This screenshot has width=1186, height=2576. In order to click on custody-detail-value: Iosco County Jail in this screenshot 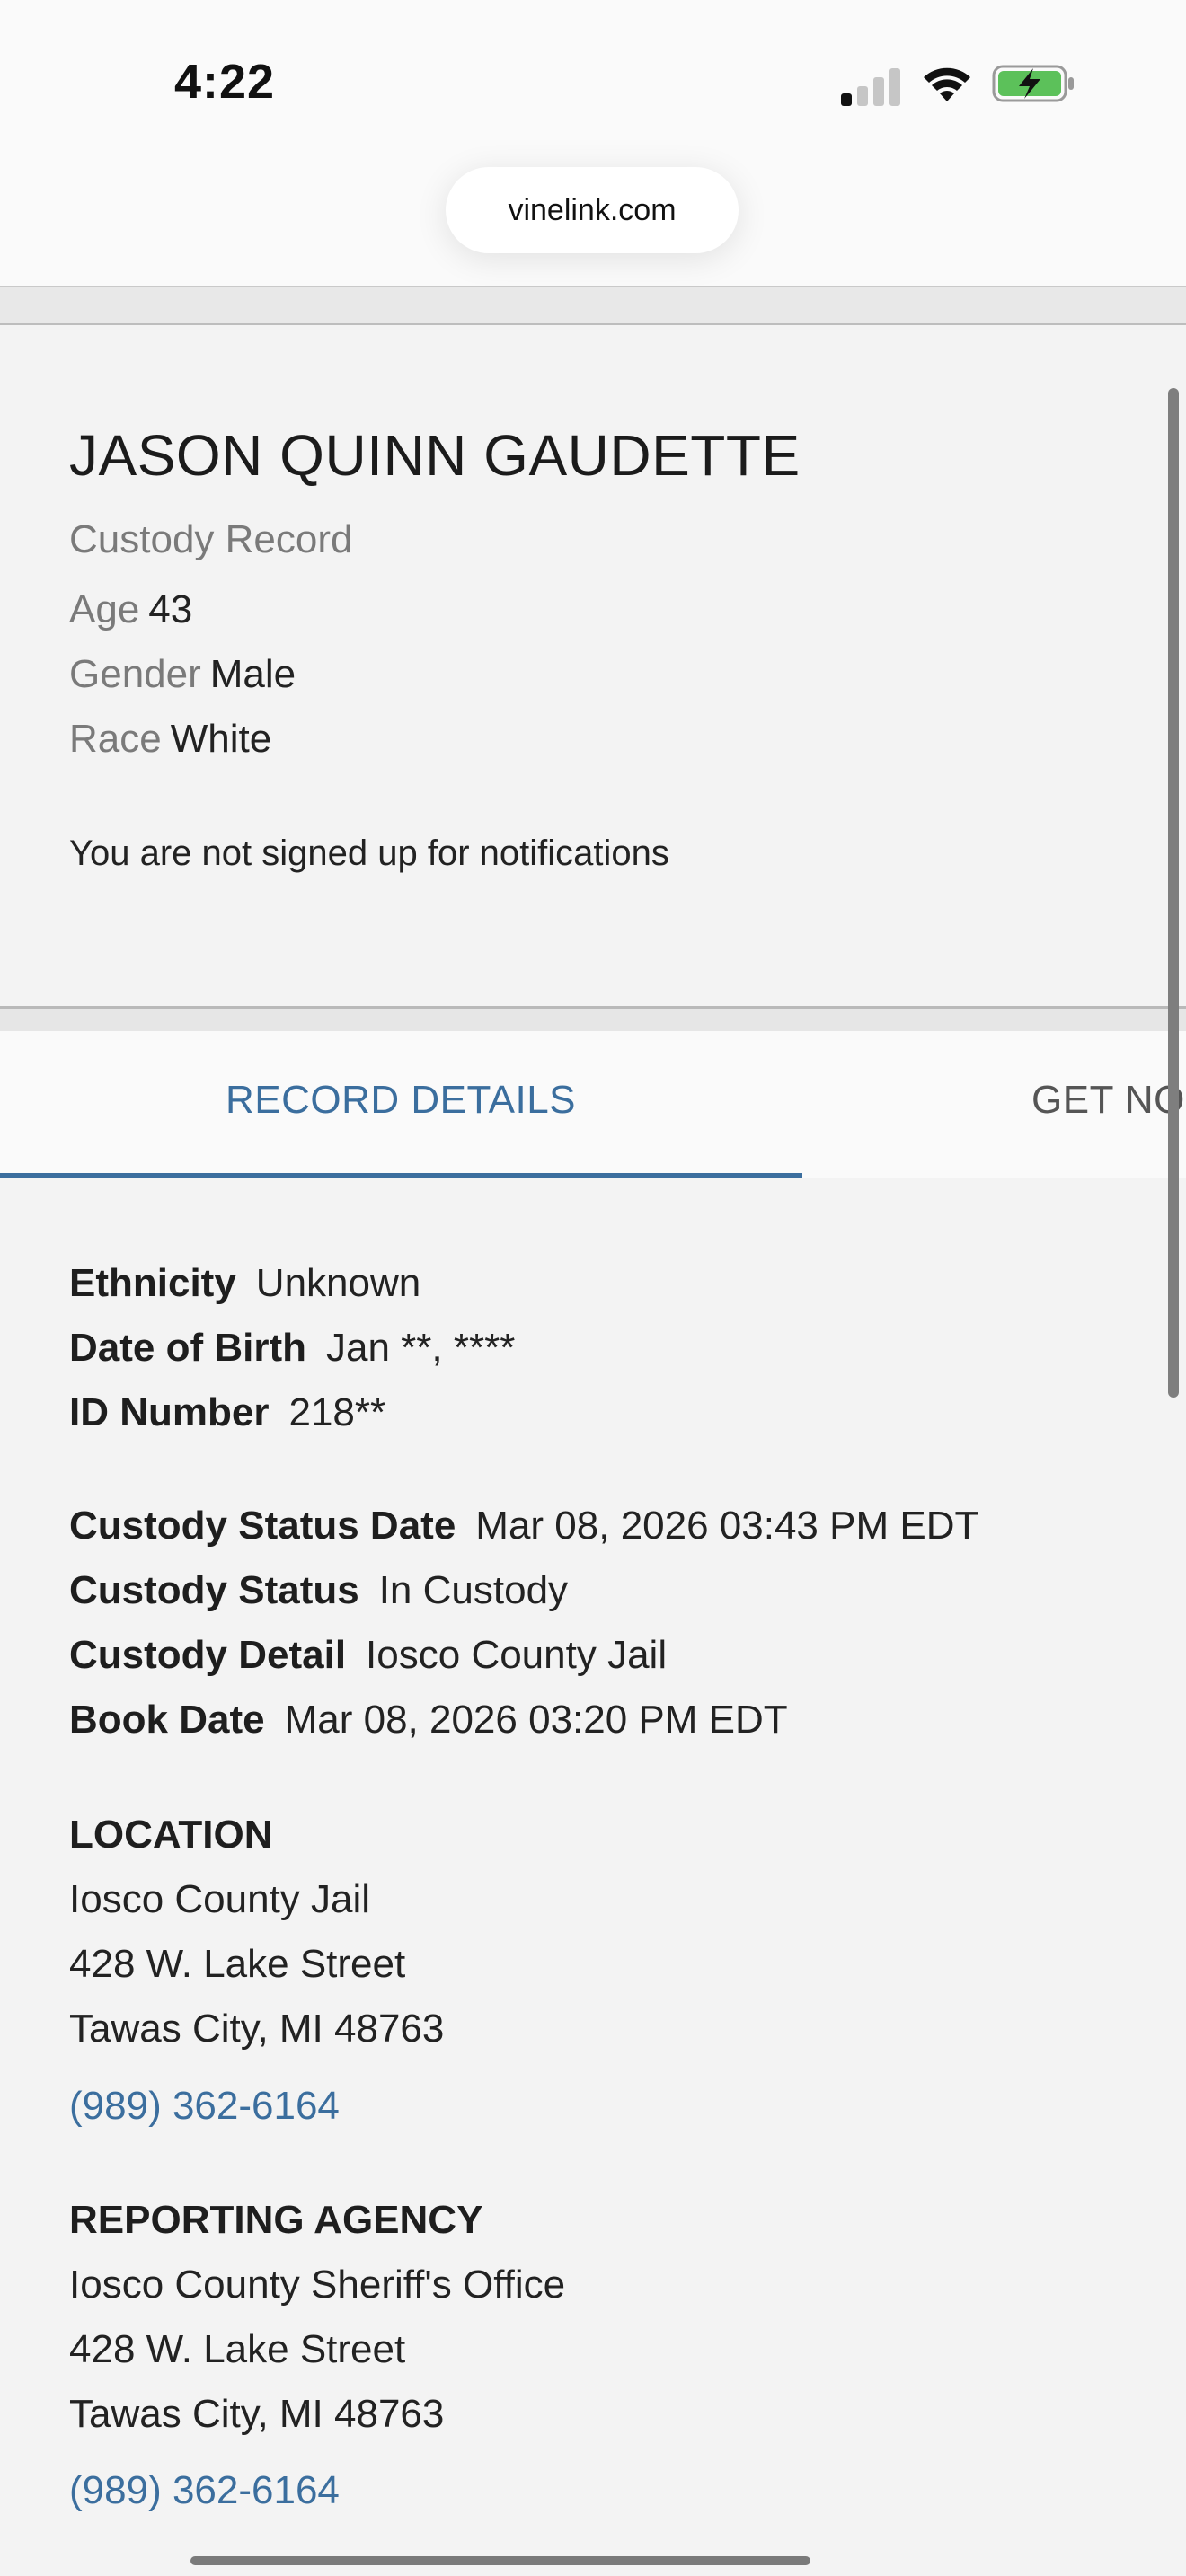, I will do `click(517, 1655)`.